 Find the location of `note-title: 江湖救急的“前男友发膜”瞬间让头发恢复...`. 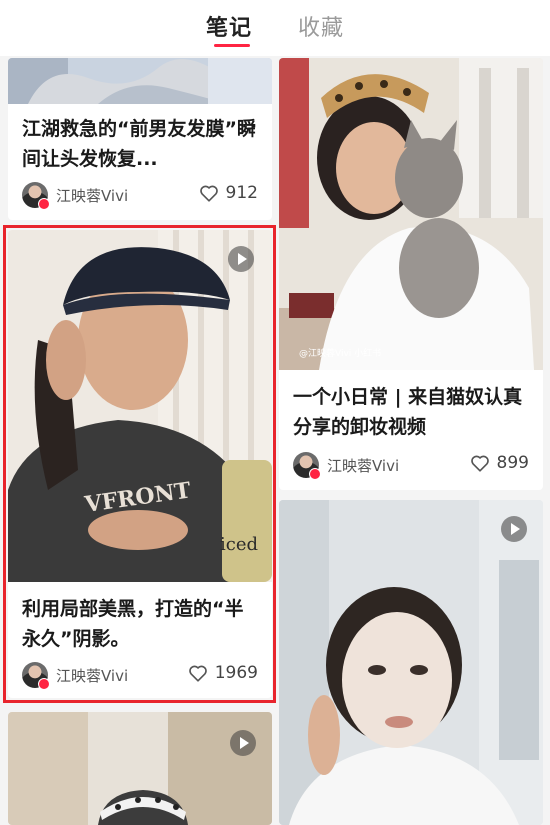

note-title: 江湖救急的“前男友发膜”瞬间让头发恢复... is located at coordinates (142, 144).